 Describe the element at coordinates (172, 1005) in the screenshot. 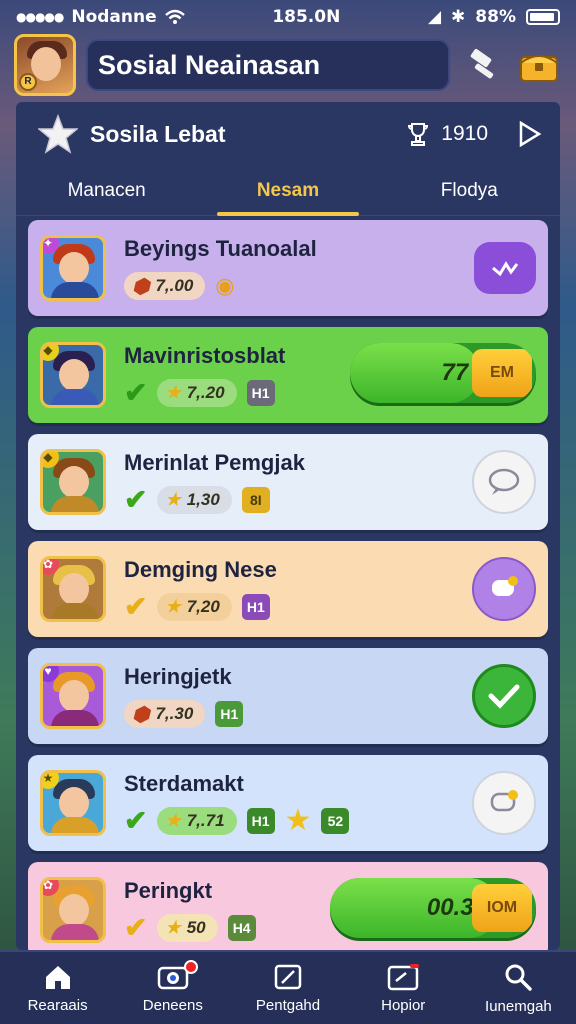

I see `nav-label: Deneens` at that location.